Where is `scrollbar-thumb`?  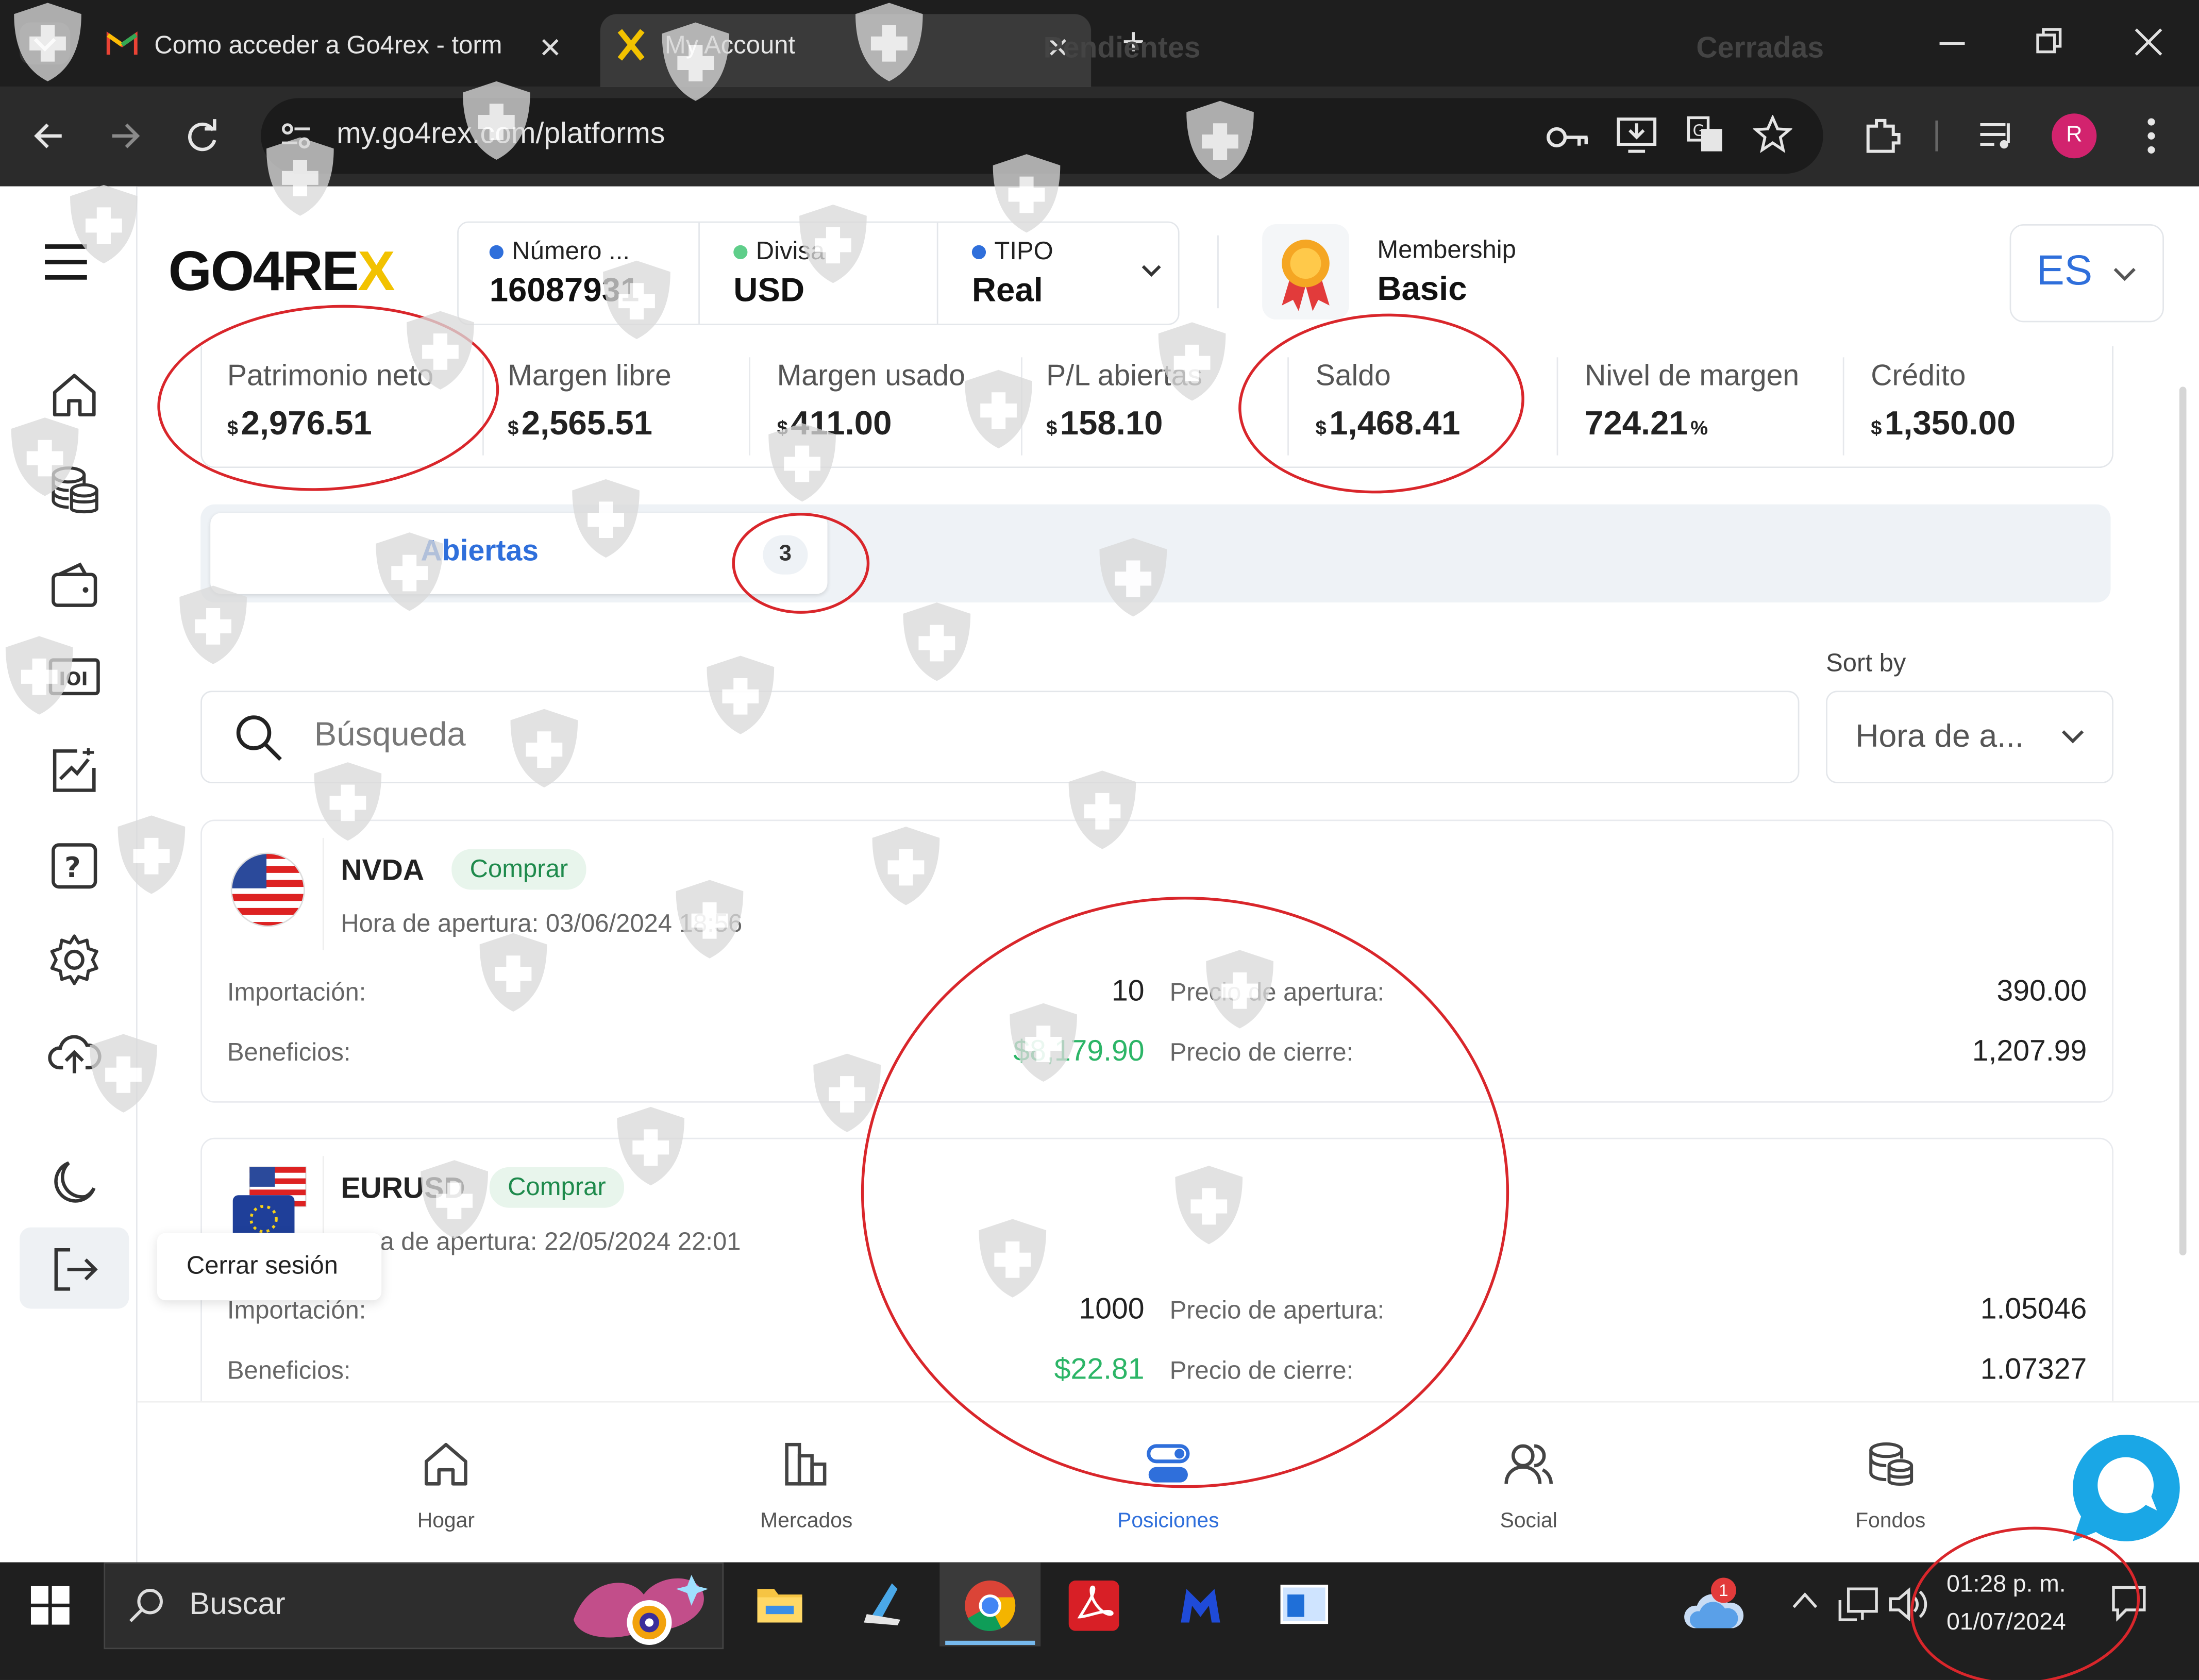 scrollbar-thumb is located at coordinates (2183, 821).